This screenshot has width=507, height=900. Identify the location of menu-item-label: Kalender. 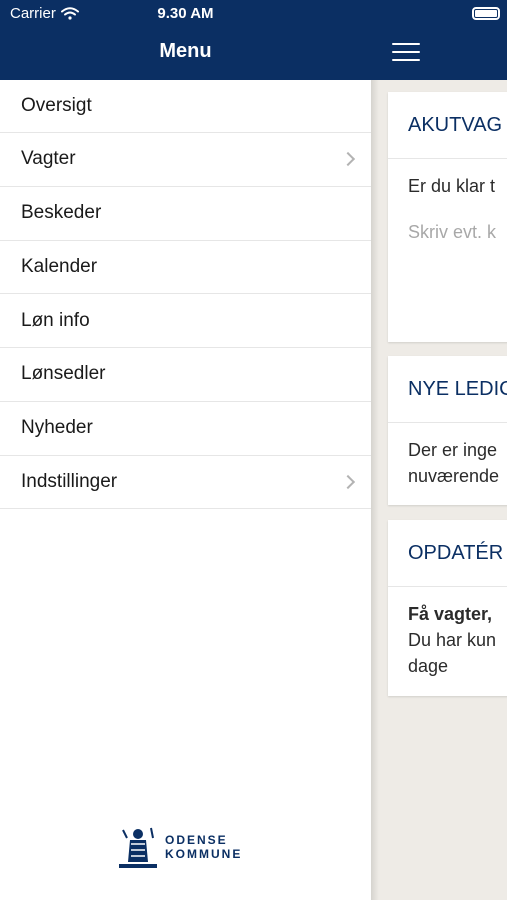
(59, 266).